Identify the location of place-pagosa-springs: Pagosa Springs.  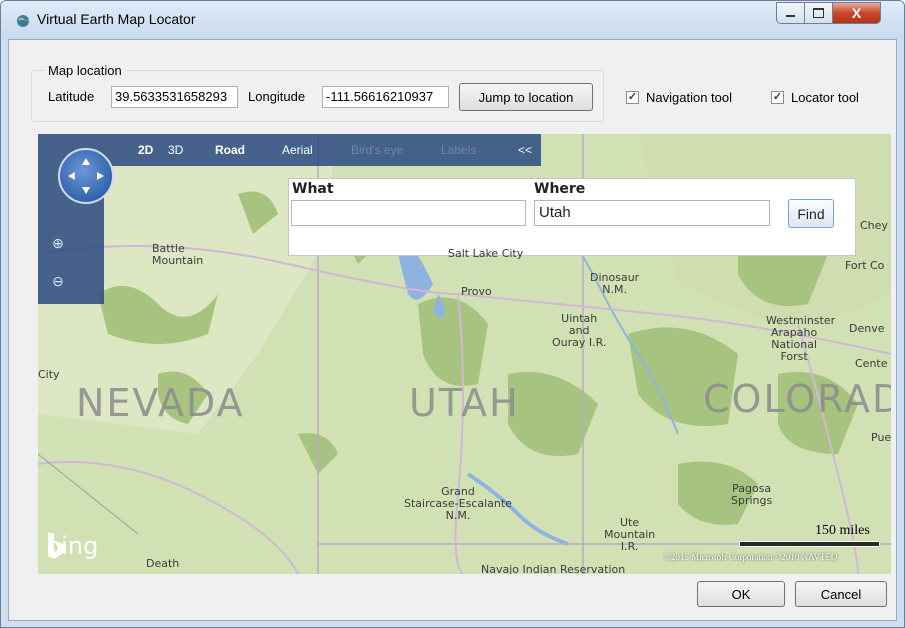
(752, 494).